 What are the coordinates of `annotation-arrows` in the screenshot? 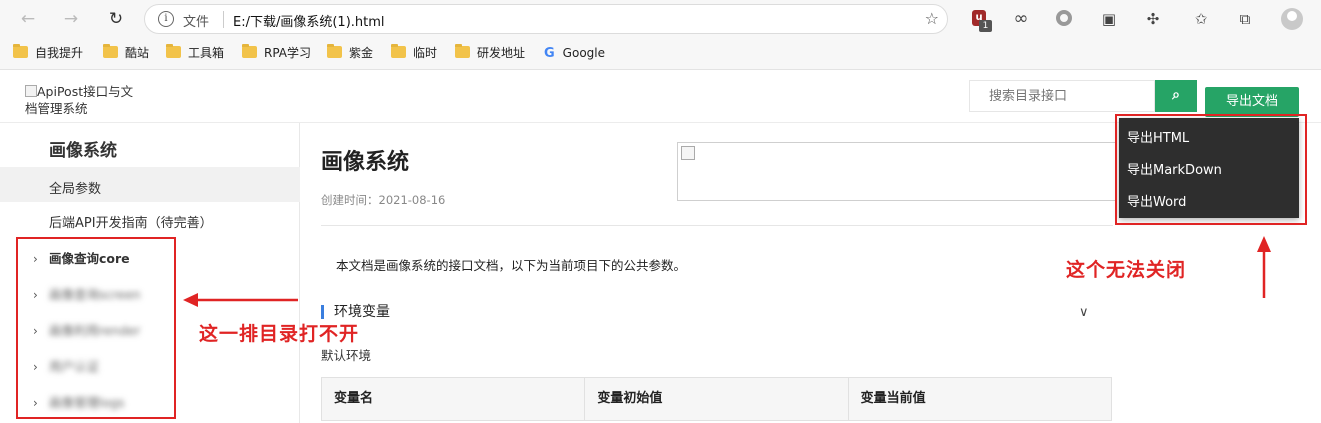 It's located at (727, 271).